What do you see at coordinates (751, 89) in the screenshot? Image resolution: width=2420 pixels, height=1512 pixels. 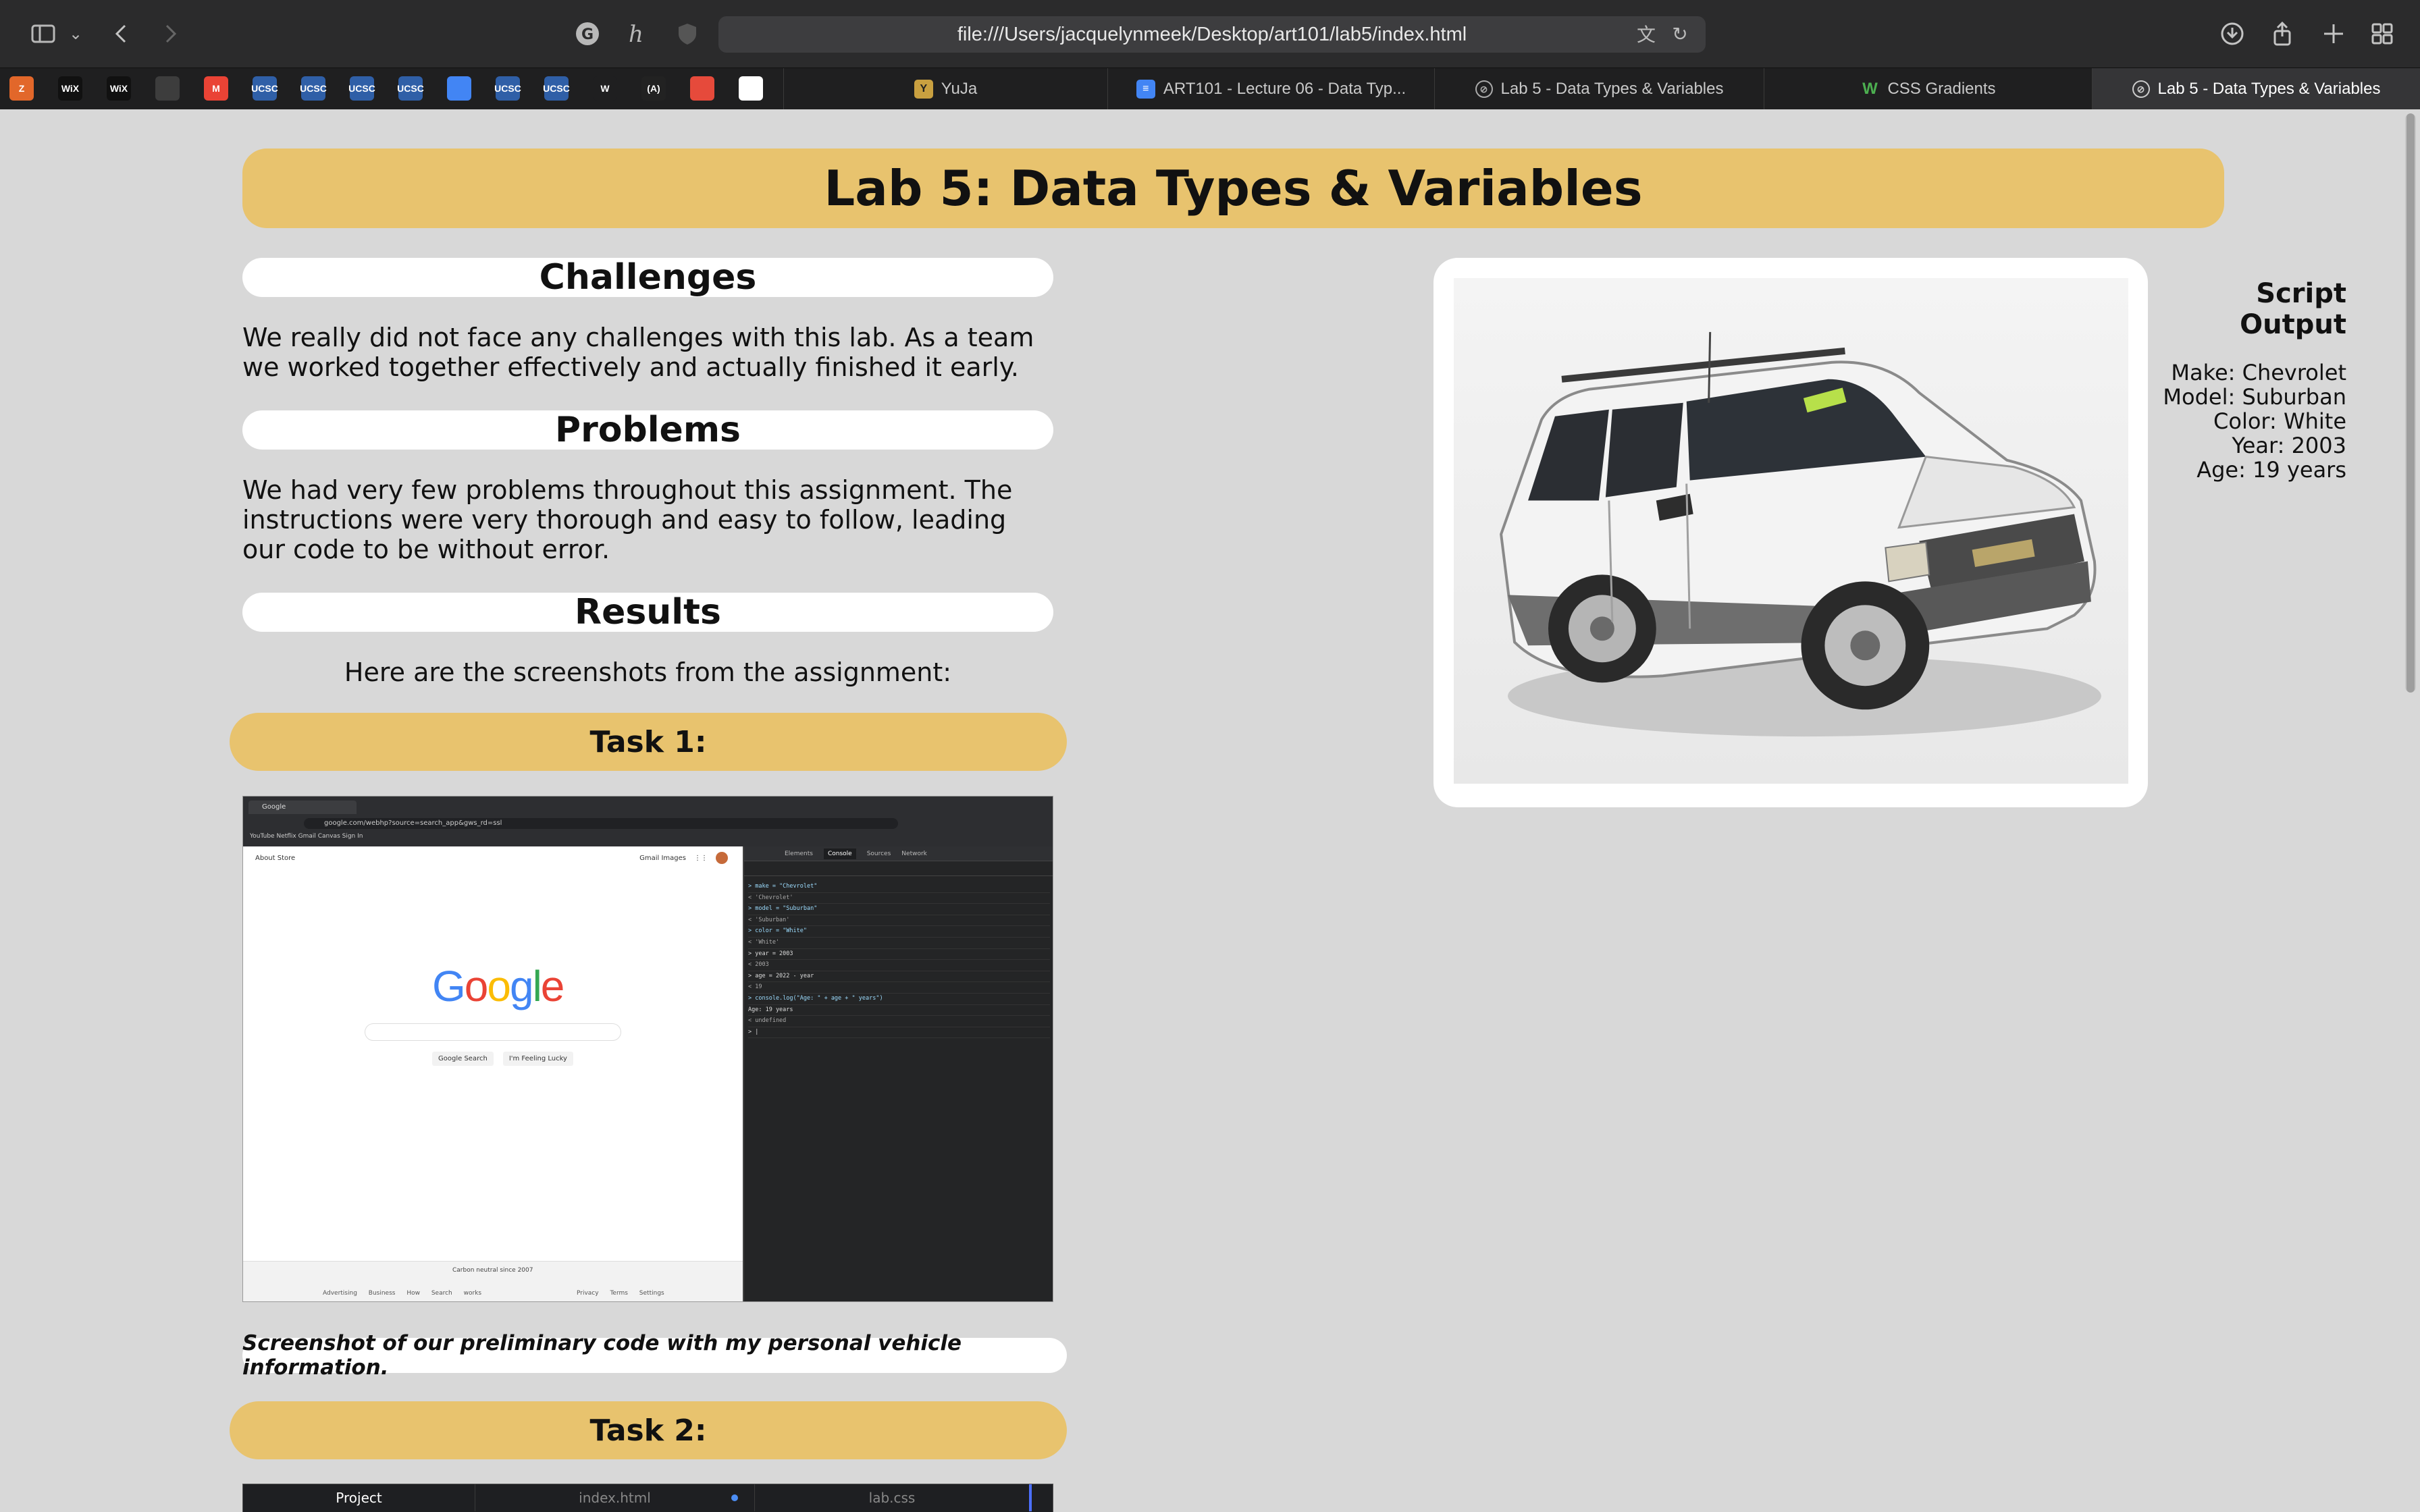 I see `github-icon` at bounding box center [751, 89].